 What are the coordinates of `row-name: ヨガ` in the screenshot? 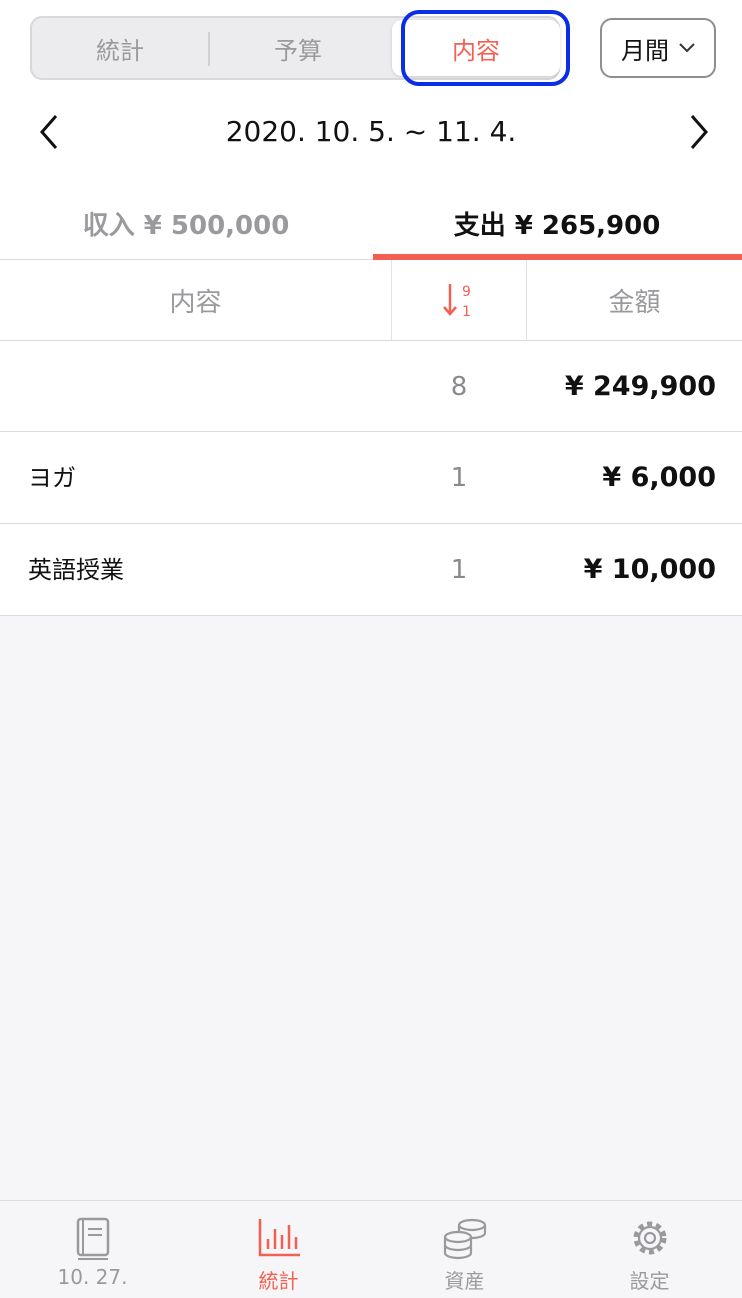 It's located at (52, 478).